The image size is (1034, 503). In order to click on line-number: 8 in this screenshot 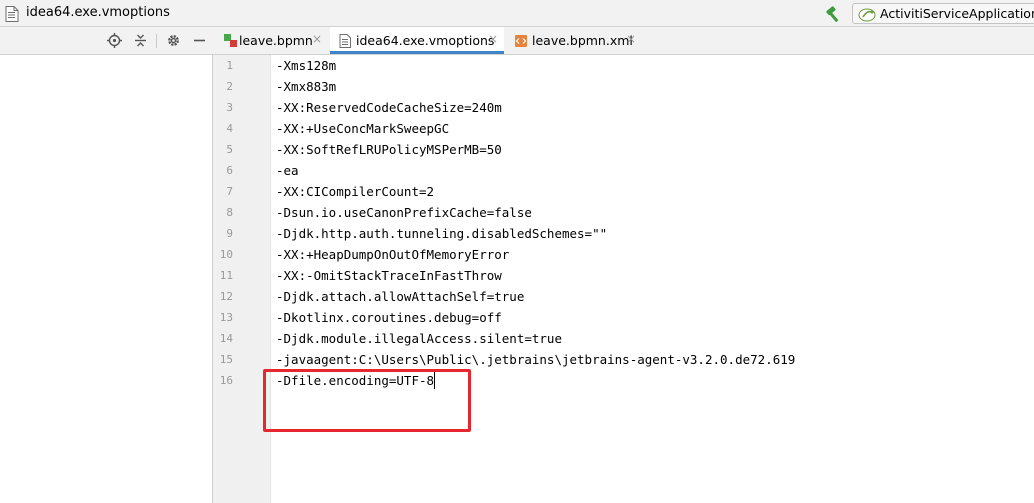, I will do `click(229, 212)`.